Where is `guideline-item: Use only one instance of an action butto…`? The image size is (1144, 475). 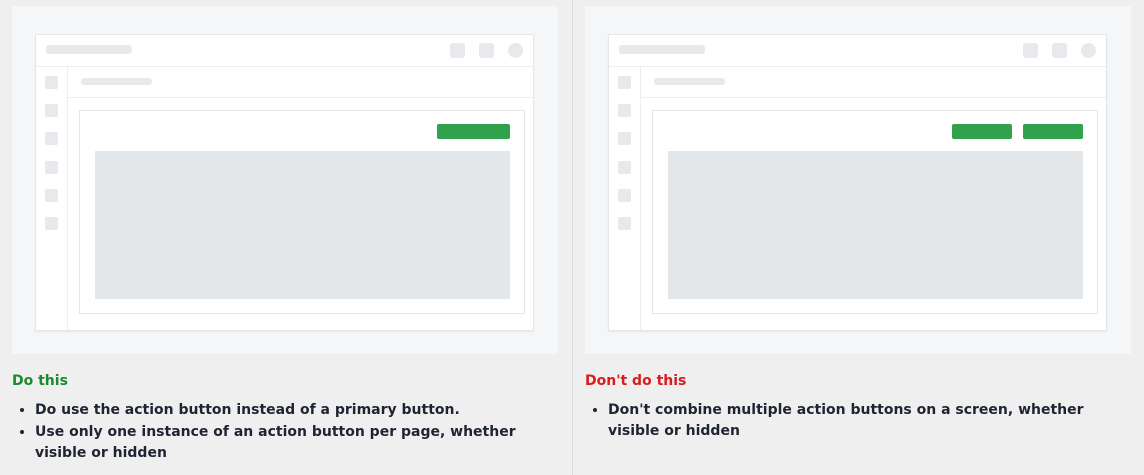 guideline-item: Use only one instance of an action butto… is located at coordinates (296, 443).